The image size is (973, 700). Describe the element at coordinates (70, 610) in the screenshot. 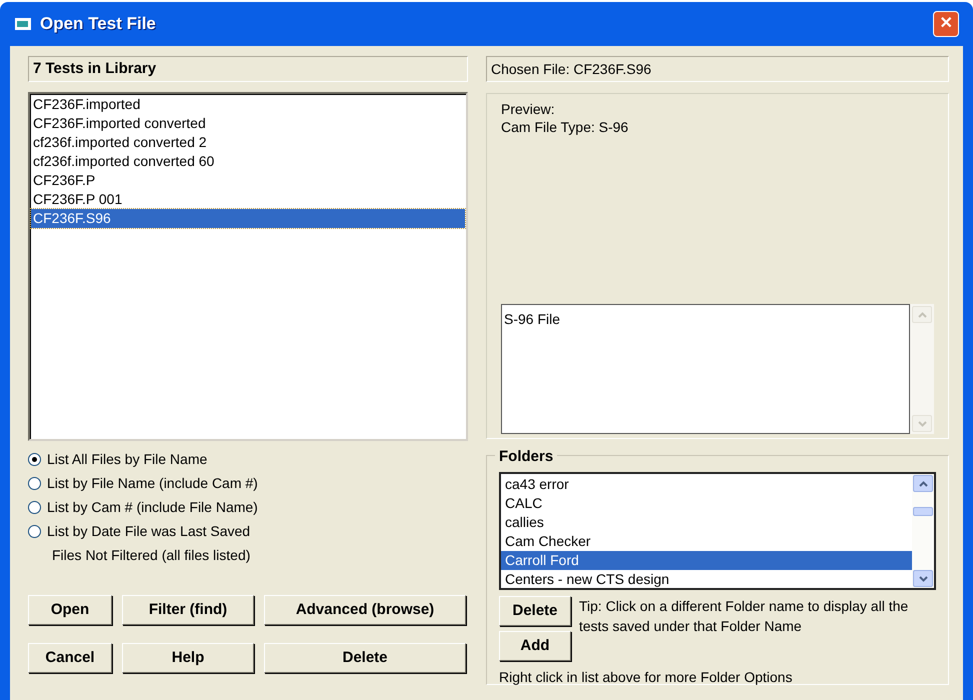

I see `dialog-button: Open` at that location.